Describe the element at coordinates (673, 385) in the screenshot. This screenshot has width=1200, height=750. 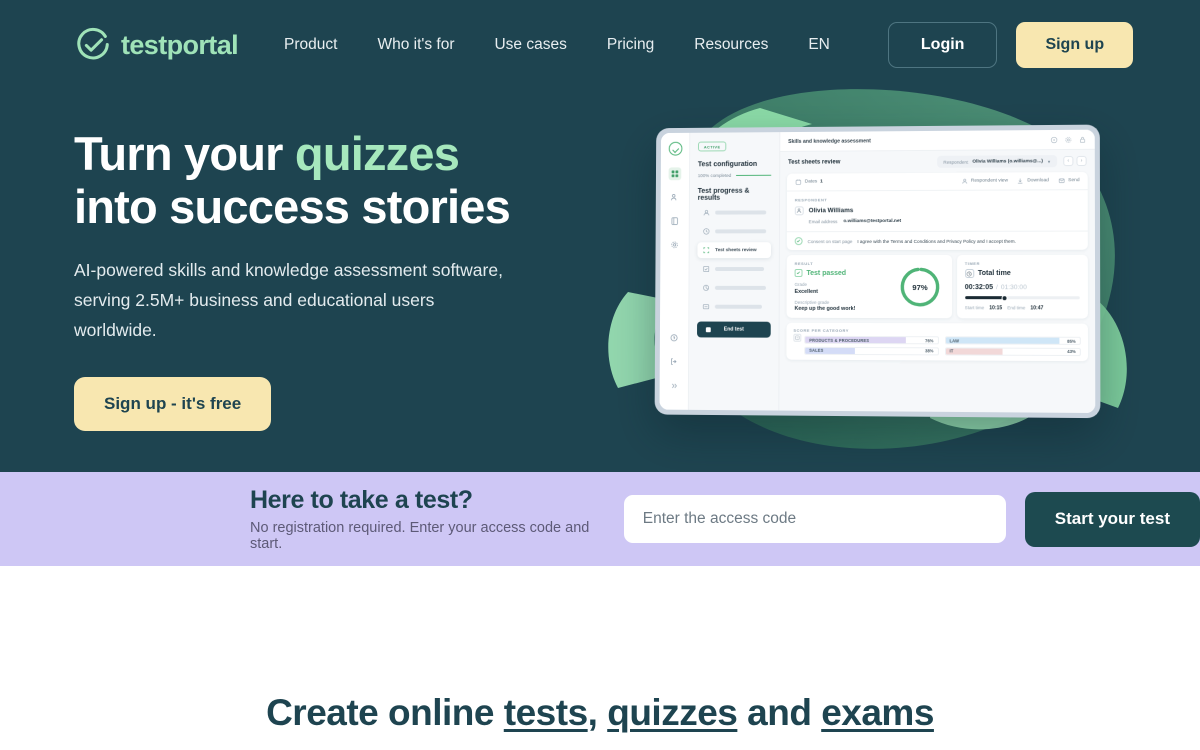
I see `mockup-expand-icon` at that location.